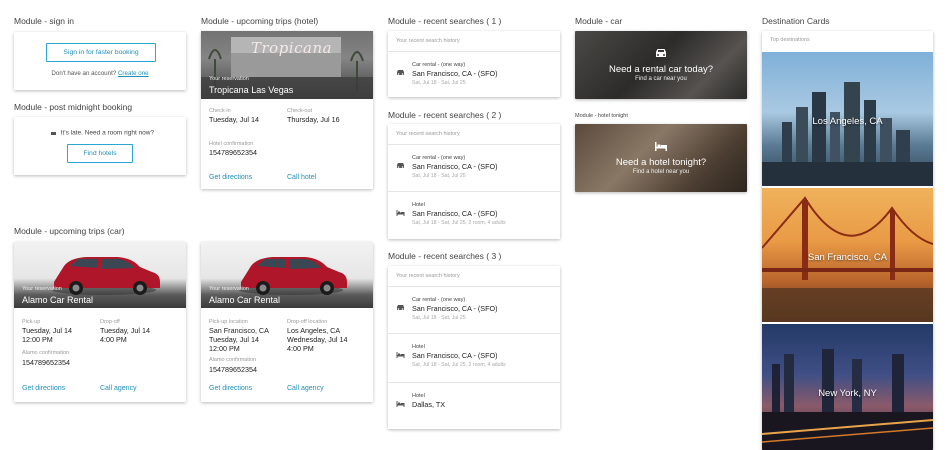 The height and width of the screenshot is (450, 950). Describe the element at coordinates (661, 162) in the screenshot. I see `hotel-tonight-headline: Need a hotel tonight?` at that location.